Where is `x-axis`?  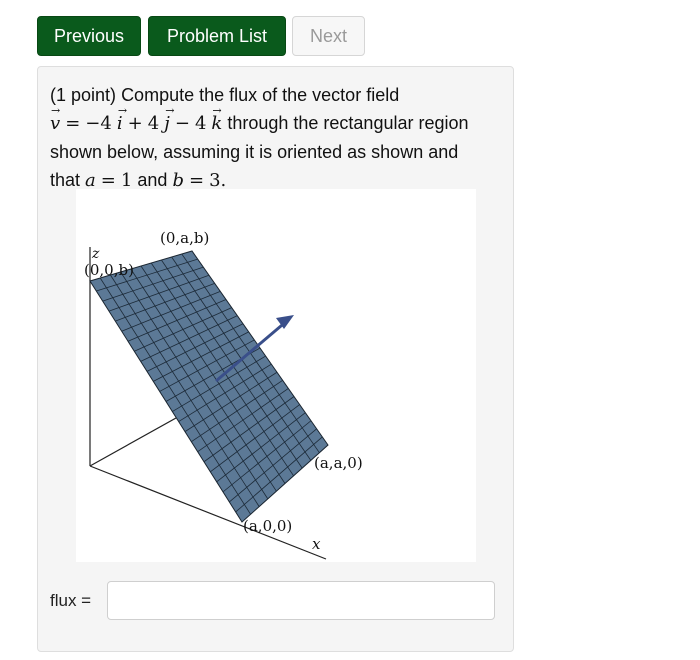 x-axis is located at coordinates (208, 512).